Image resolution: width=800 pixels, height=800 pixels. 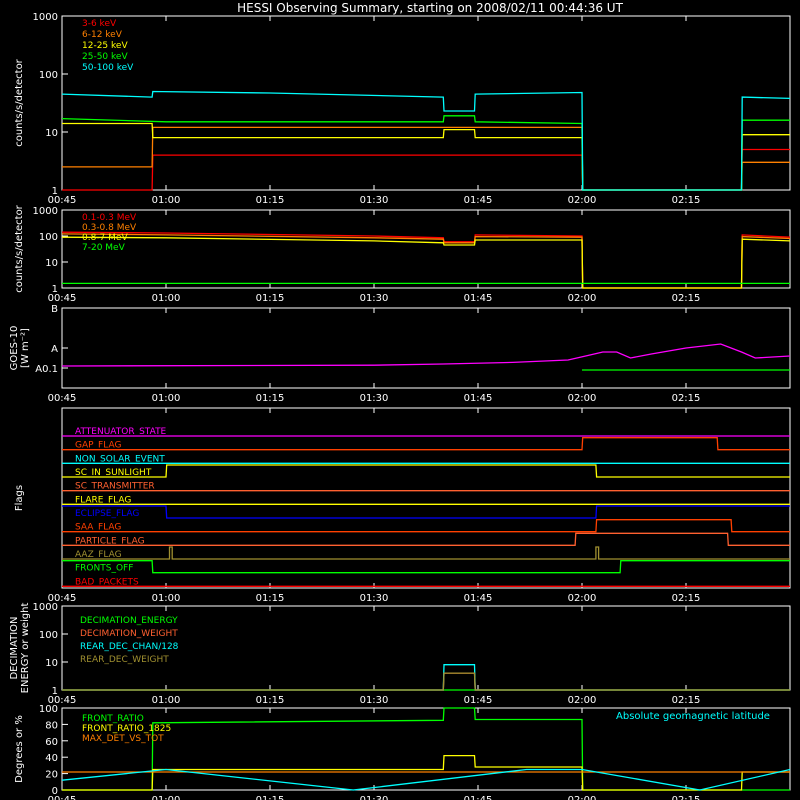 I want to click on y-tick-label: 20, so click(x=51, y=775).